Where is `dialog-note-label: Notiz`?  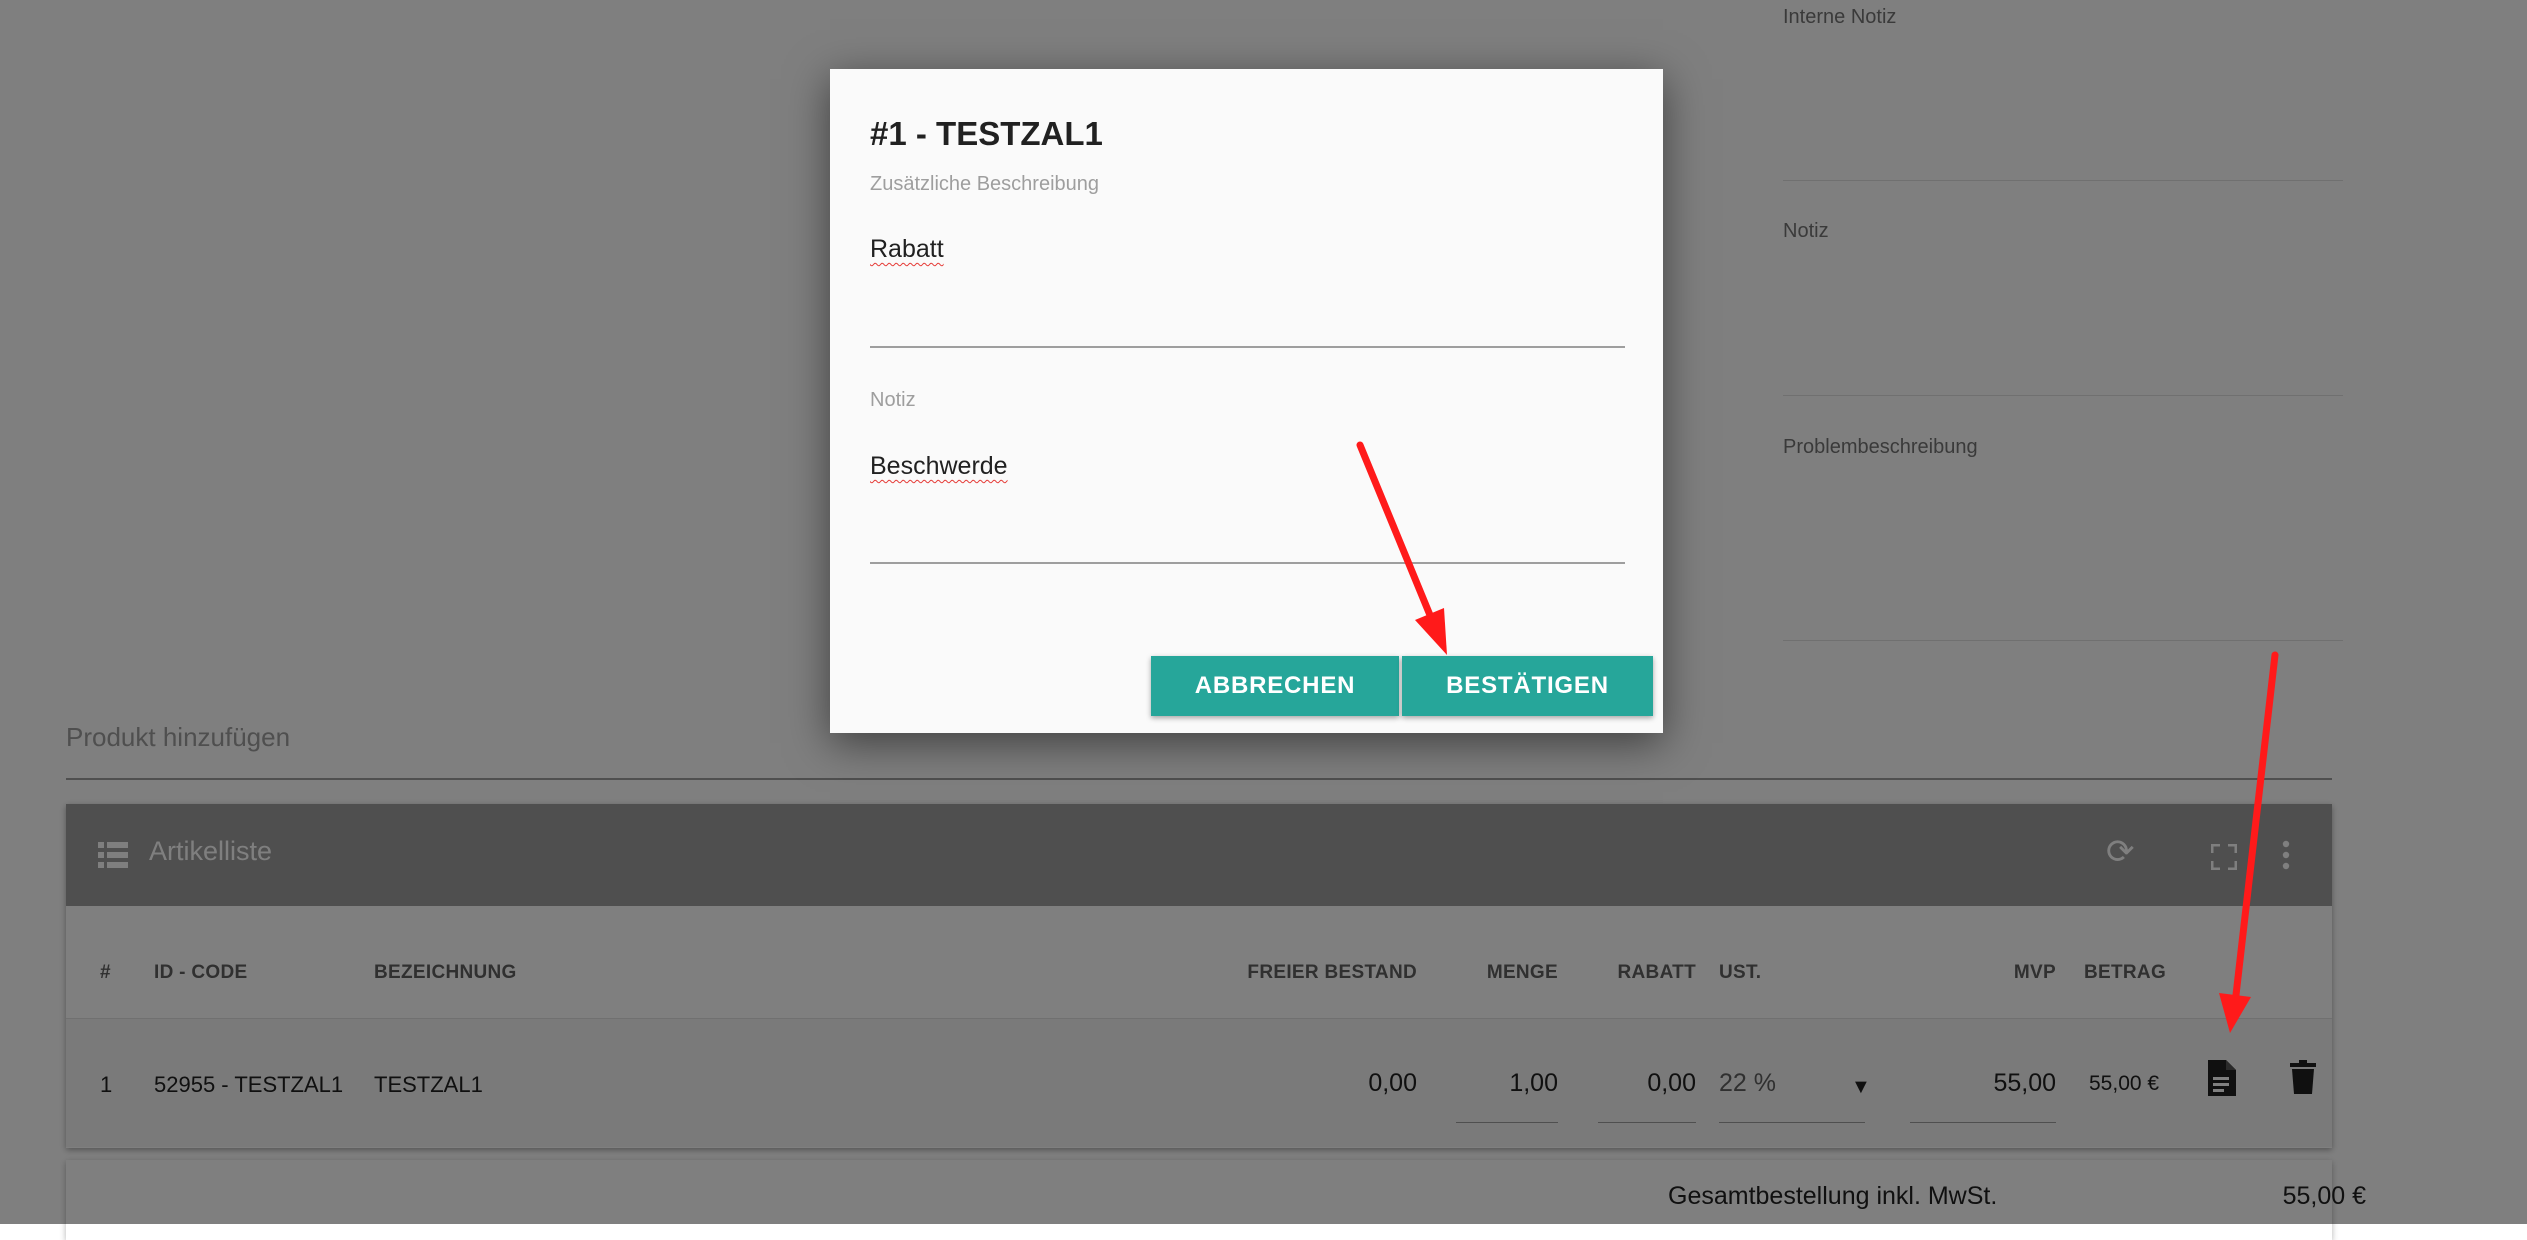 dialog-note-label: Notiz is located at coordinates (893, 400).